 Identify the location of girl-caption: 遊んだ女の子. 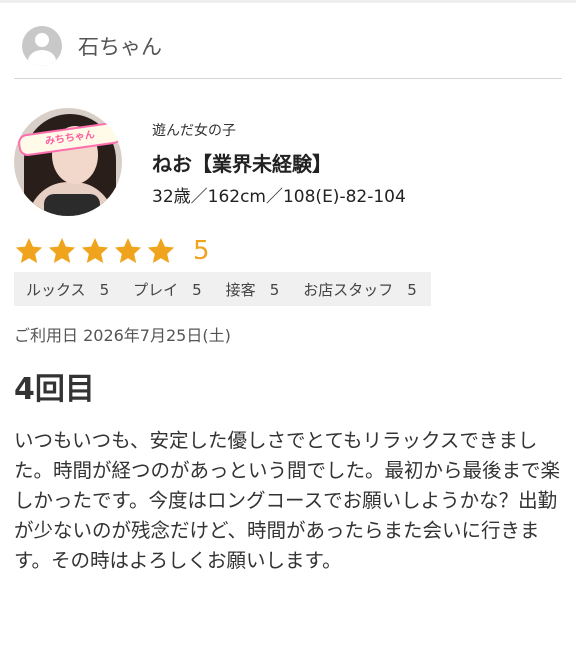
(194, 131).